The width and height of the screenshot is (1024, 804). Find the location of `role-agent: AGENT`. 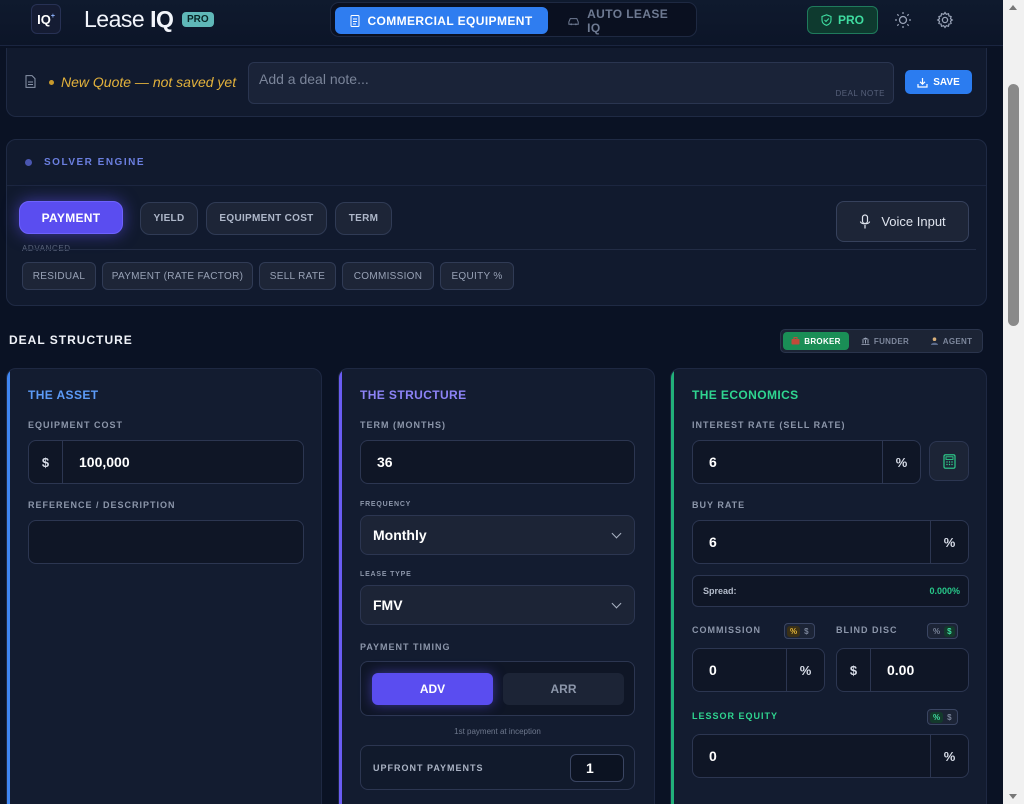

role-agent: AGENT is located at coordinates (951, 341).